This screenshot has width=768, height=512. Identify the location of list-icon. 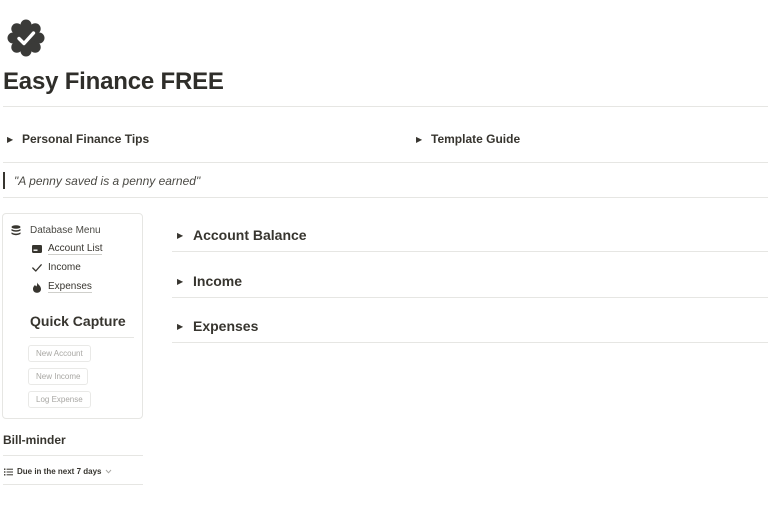
(8, 471).